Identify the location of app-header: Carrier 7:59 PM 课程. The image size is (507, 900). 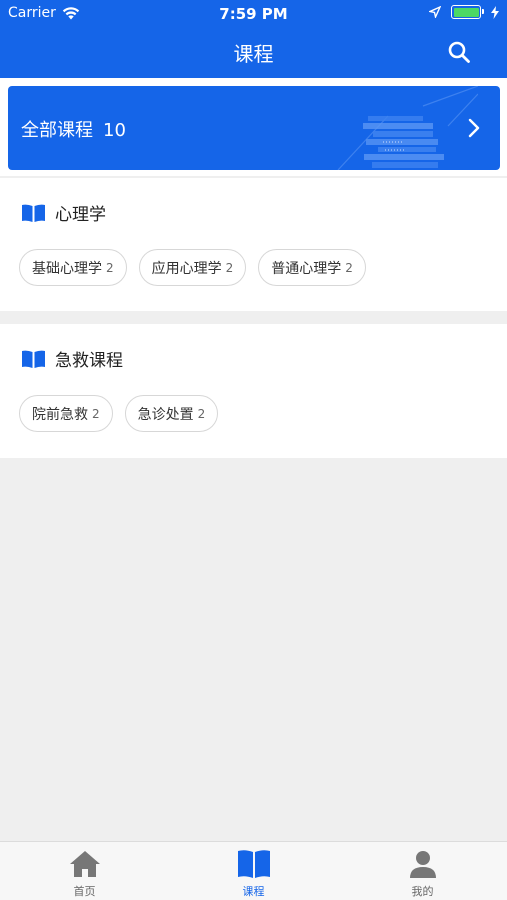
(253, 39).